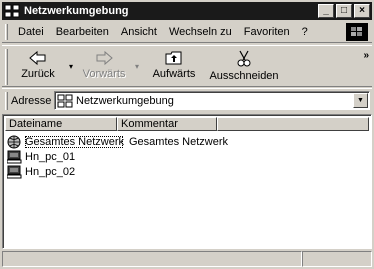 The image size is (374, 269). I want to click on cut-label: Ausschneiden, so click(244, 76).